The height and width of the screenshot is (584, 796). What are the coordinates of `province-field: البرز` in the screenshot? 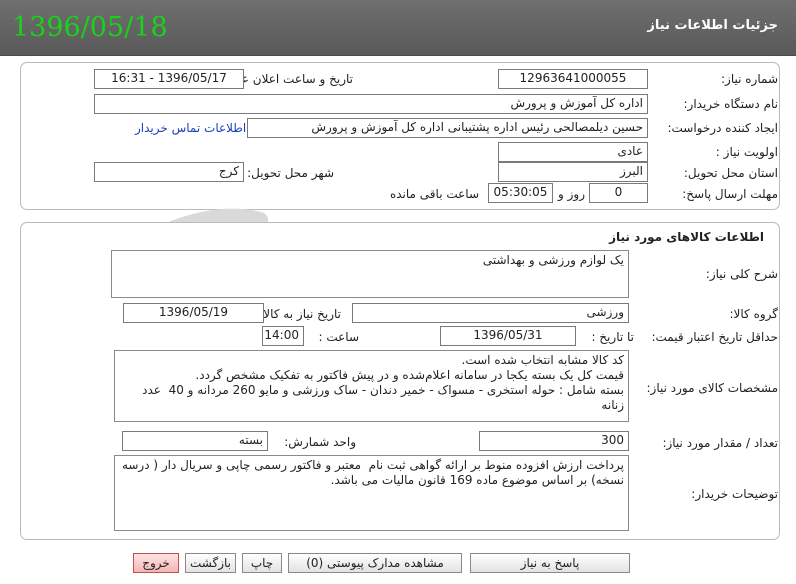 It's located at (573, 172).